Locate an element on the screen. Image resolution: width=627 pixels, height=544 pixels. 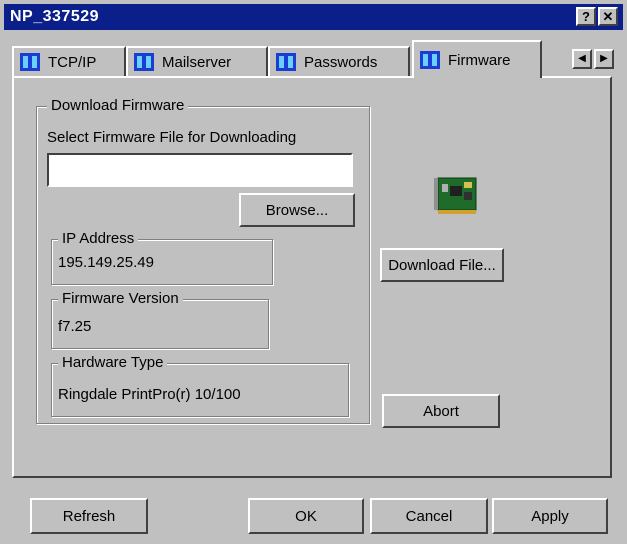
tab-tcpip: TCP/IP is located at coordinates (69, 61).